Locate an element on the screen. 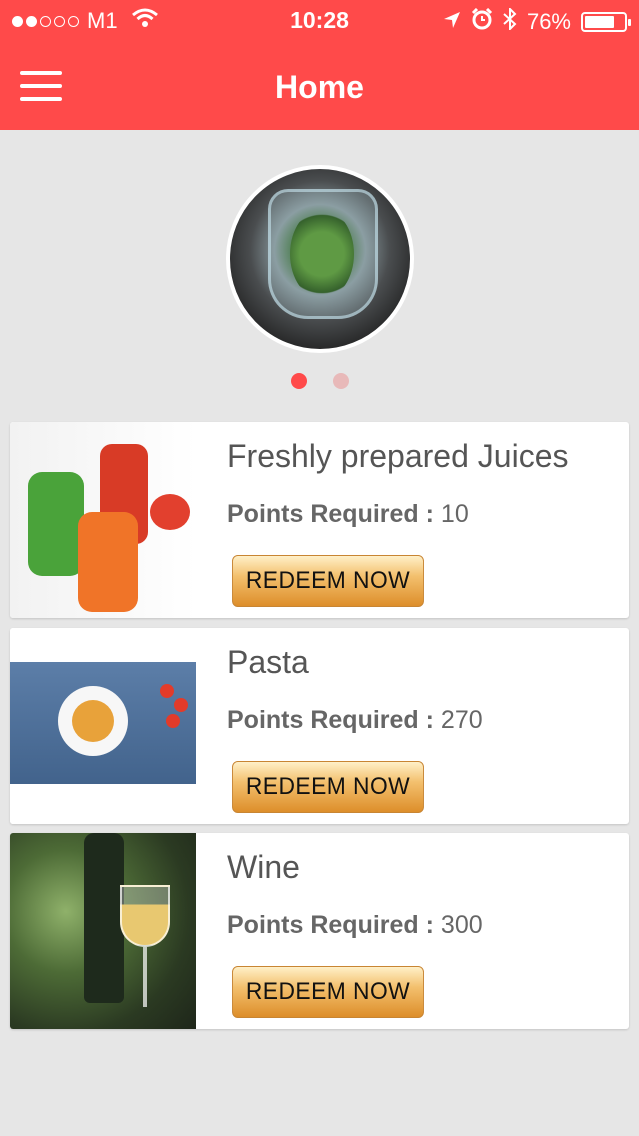  bluetooth-icon is located at coordinates (510, 21).